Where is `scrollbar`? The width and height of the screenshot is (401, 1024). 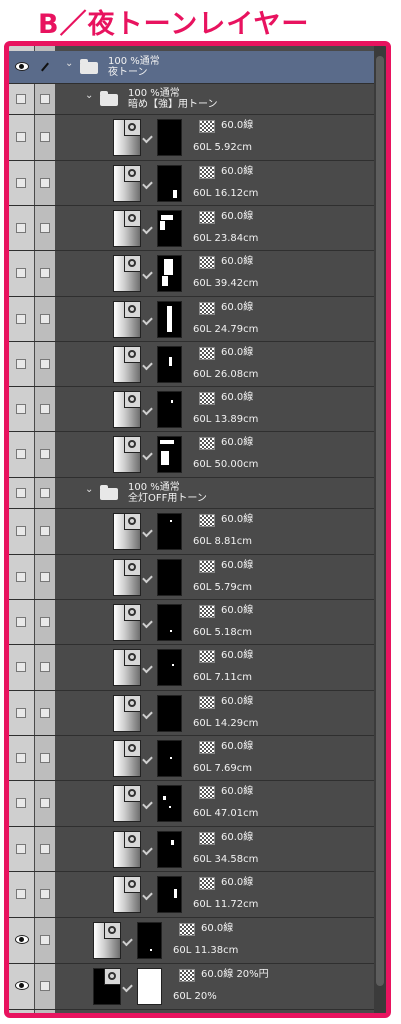 scrollbar is located at coordinates (380, 529).